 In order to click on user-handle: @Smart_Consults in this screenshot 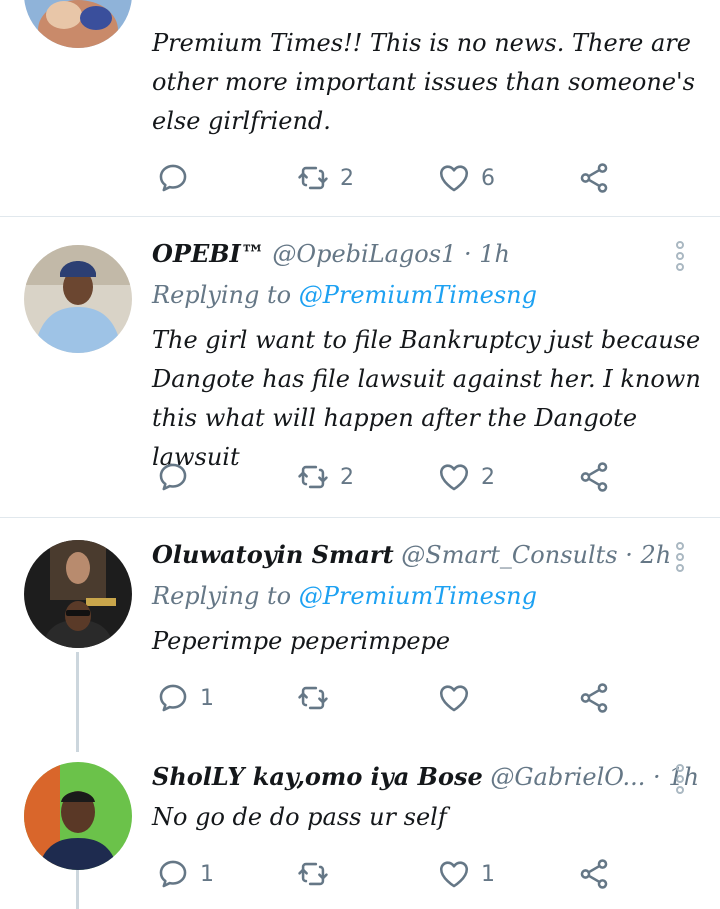, I will do `click(509, 555)`.